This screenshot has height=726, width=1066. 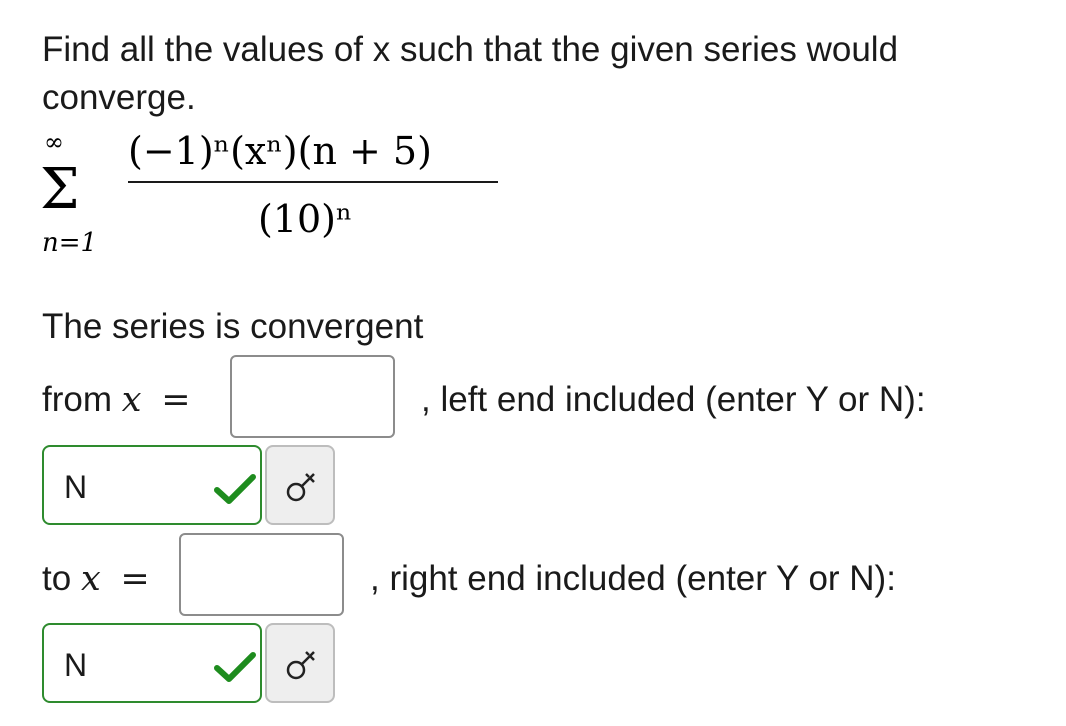 I want to click on to-prefix: to, so click(x=57, y=578).